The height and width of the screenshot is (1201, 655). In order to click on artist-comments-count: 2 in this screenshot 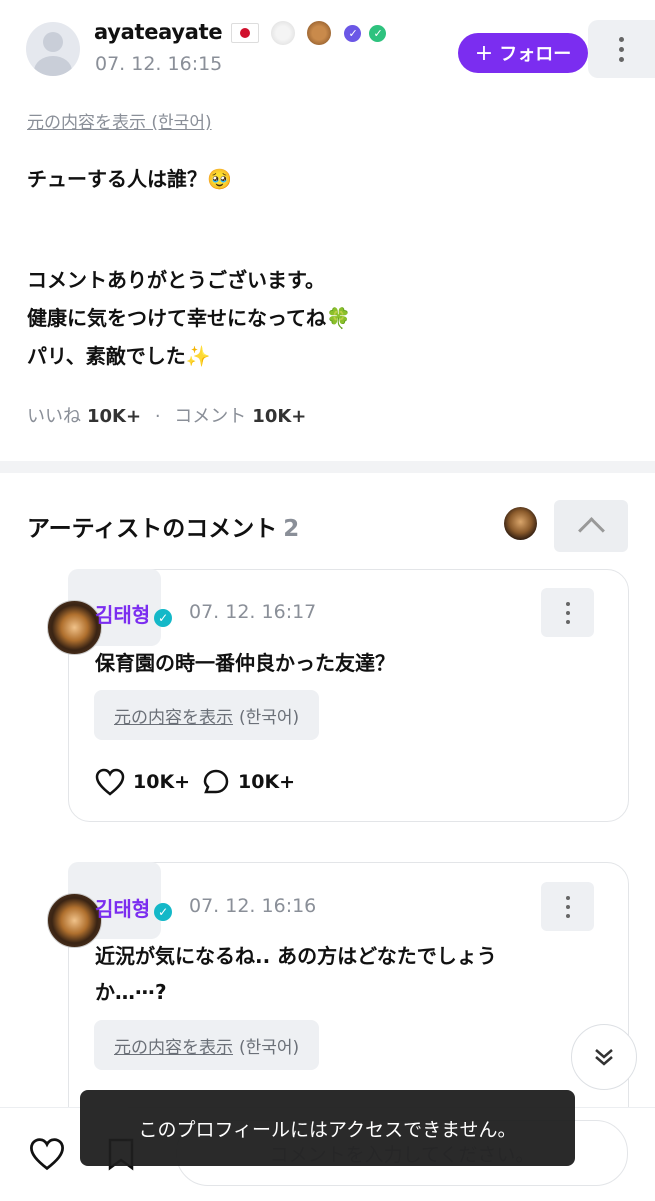, I will do `click(291, 529)`.